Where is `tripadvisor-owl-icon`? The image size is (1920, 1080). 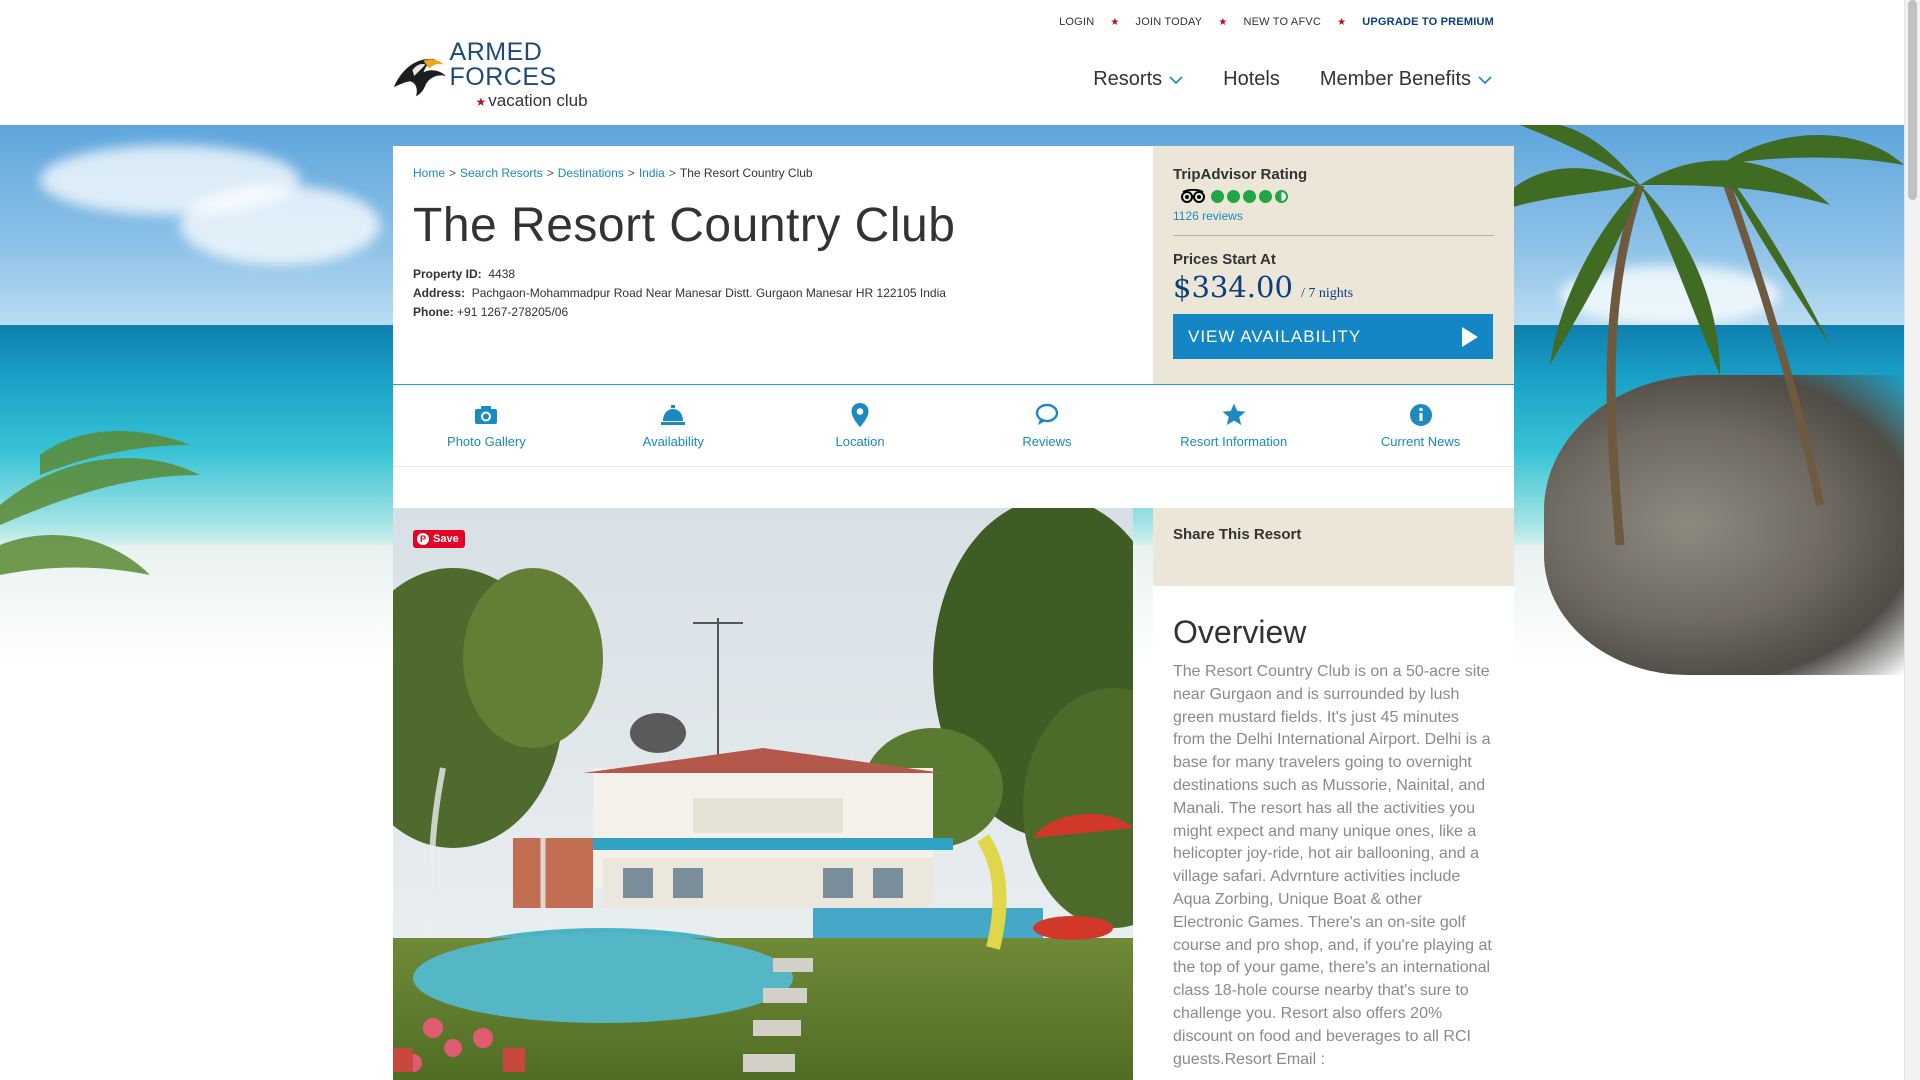 tripadvisor-owl-icon is located at coordinates (1193, 196).